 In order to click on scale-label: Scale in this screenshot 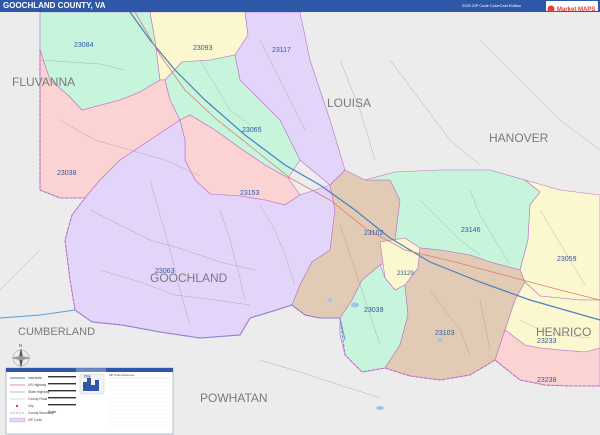, I will do `click(52, 412)`.